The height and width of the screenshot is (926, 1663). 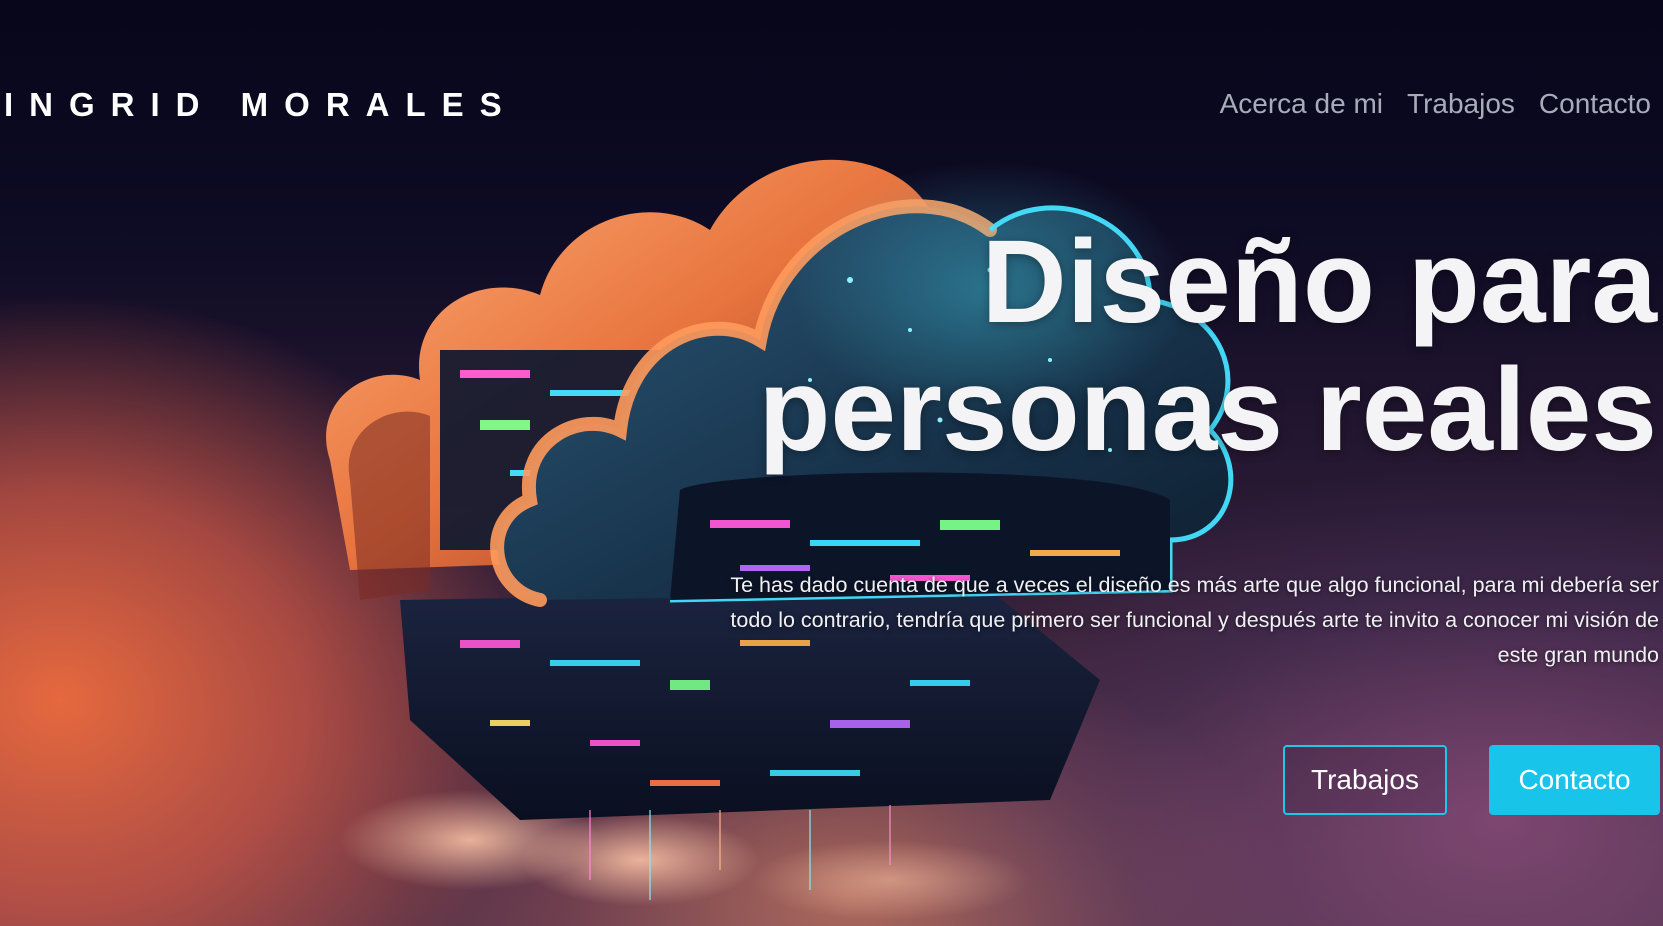 I want to click on hero-title-line-2: personas reales, so click(x=1207, y=410).